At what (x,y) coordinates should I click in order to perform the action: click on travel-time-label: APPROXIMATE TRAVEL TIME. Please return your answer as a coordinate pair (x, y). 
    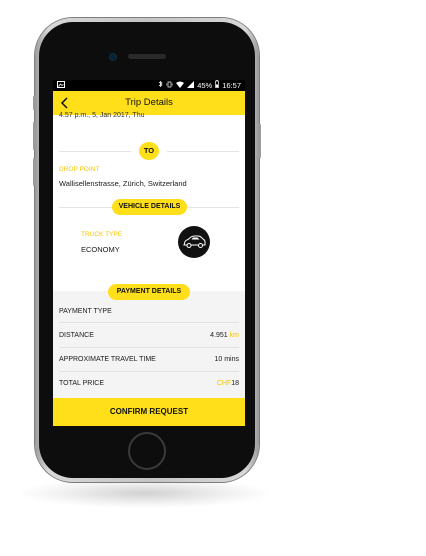
    Looking at the image, I should click on (107, 359).